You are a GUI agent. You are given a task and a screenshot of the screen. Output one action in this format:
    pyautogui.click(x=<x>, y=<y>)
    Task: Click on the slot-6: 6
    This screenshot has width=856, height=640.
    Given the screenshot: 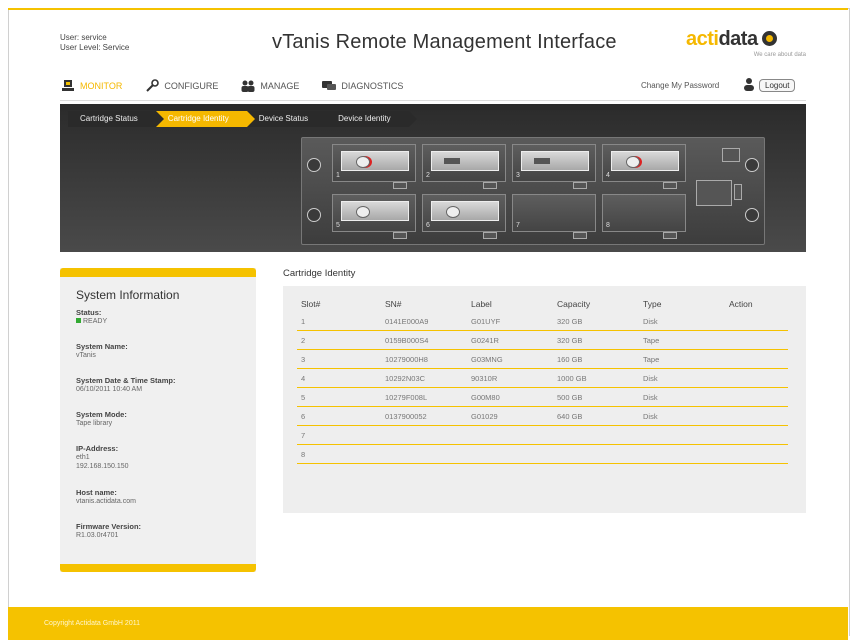 What is the action you would take?
    pyautogui.click(x=464, y=216)
    